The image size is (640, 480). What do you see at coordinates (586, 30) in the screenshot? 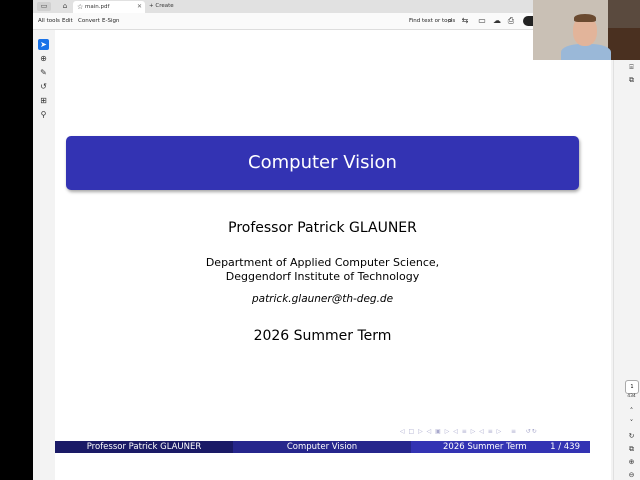
I see `webcam-overlay` at bounding box center [586, 30].